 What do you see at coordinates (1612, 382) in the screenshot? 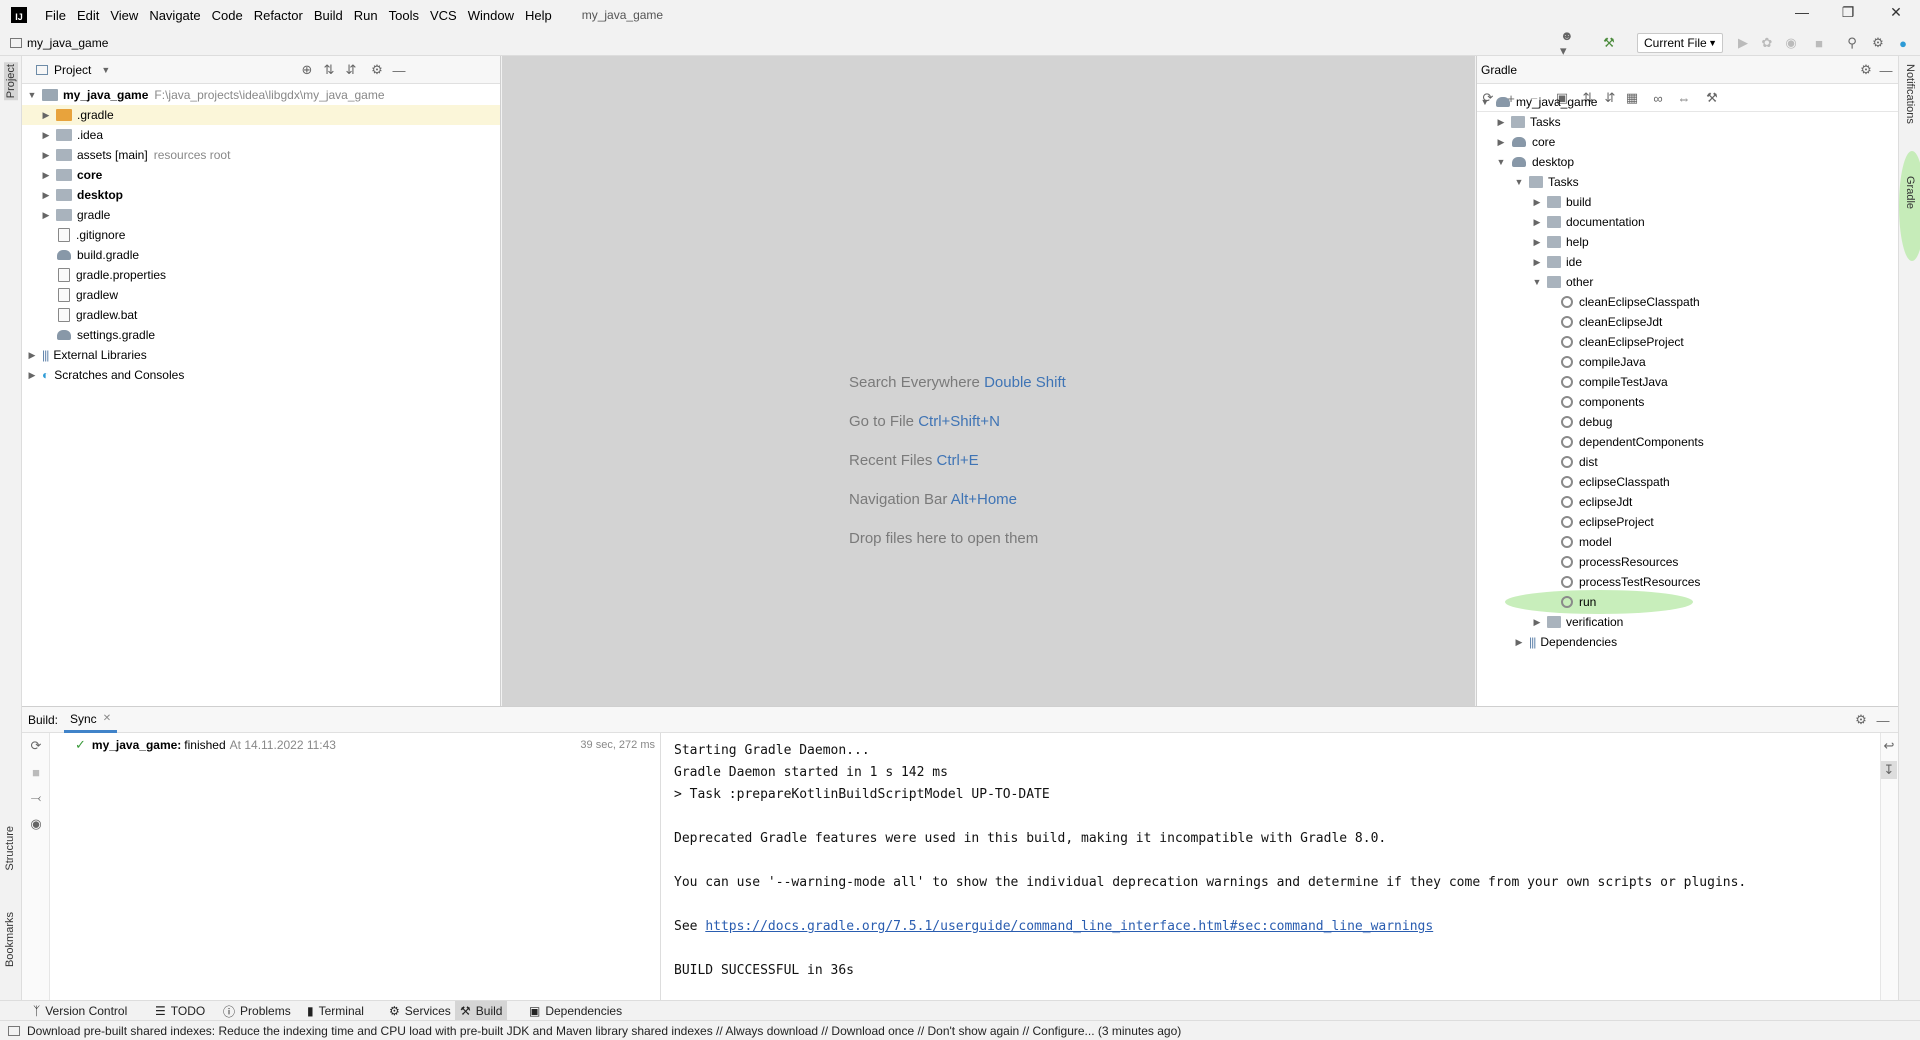
I see `gradle-task: compileTestJava` at bounding box center [1612, 382].